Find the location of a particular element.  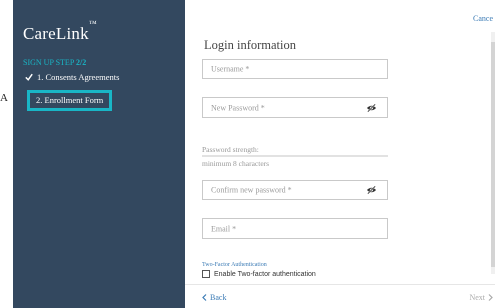

signup-step-indicator: SIGN UP STEP 2/2 is located at coordinates (54, 62).